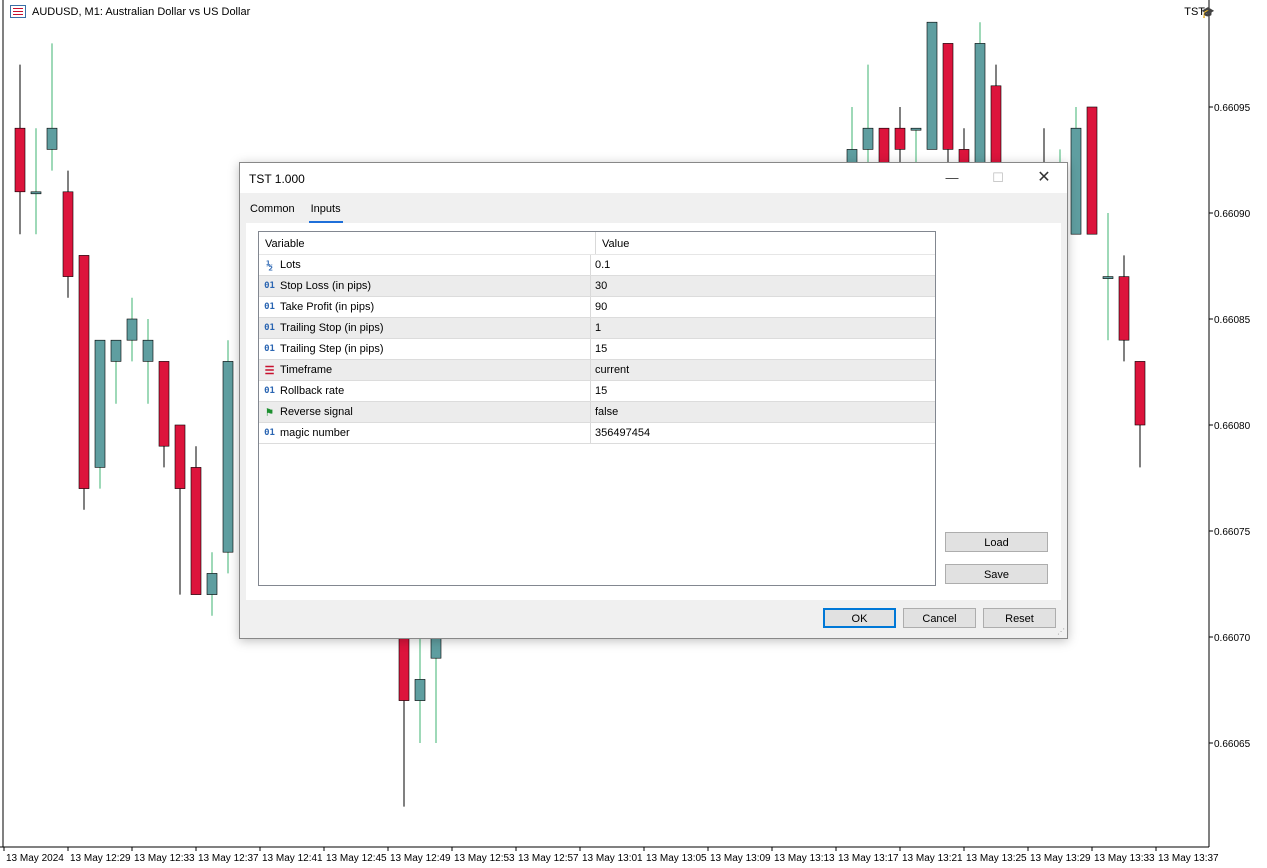 This screenshot has width=1267, height=868. Describe the element at coordinates (548, 858) in the screenshot. I see `time-label: 13 May 12:57` at that location.